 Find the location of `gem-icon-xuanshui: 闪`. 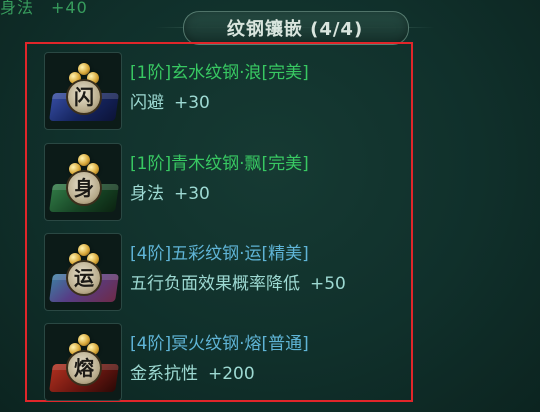

gem-icon-xuanshui: 闪 is located at coordinates (83, 91).